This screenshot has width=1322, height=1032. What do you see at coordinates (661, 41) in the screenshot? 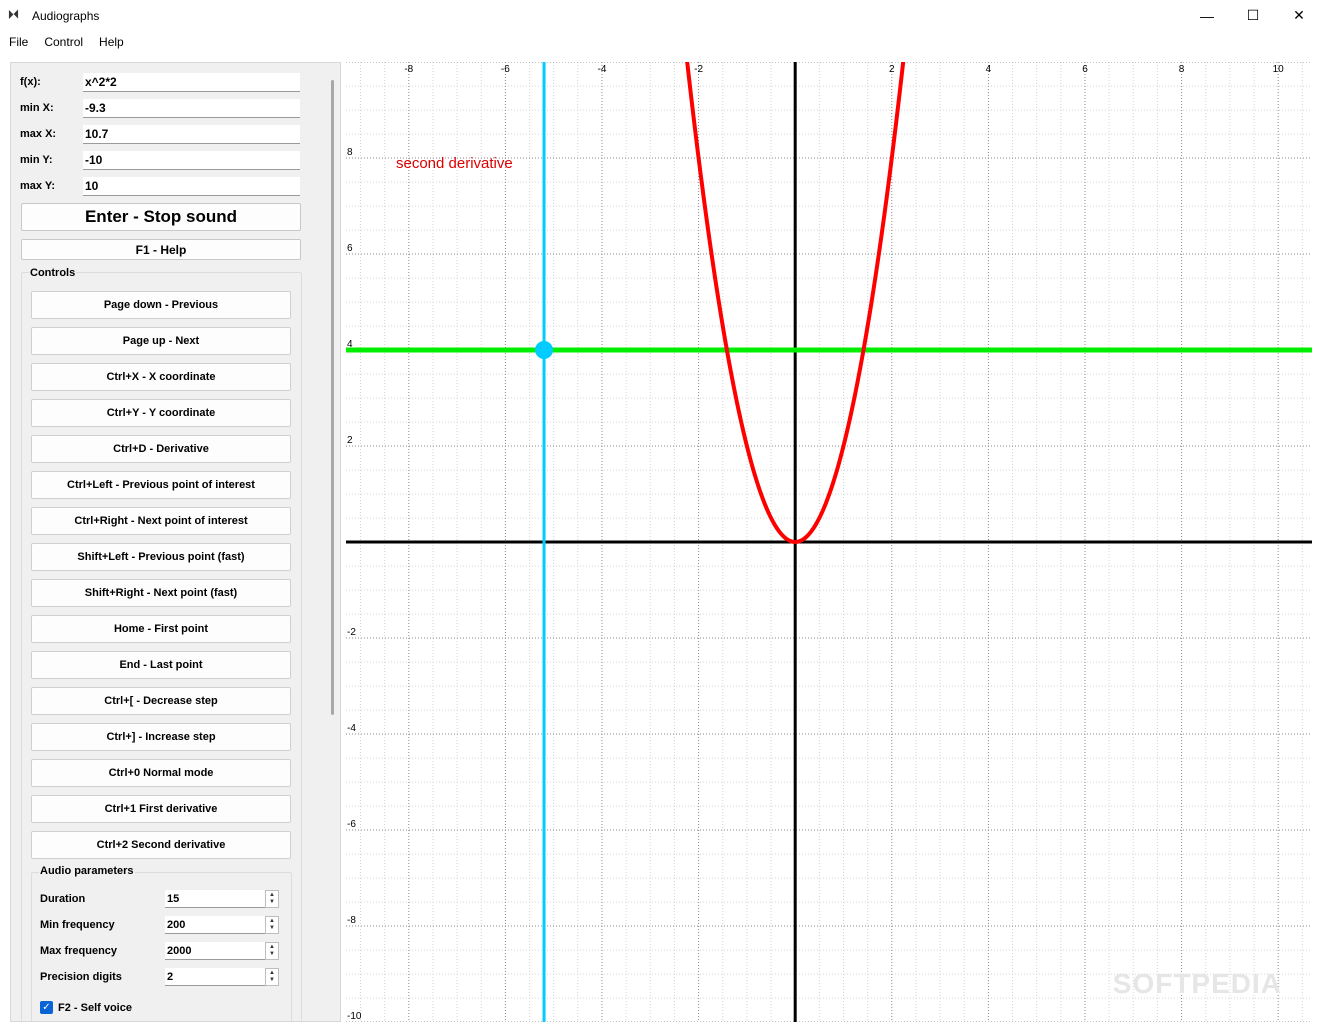
I see `menu-bar: File Control Help` at bounding box center [661, 41].